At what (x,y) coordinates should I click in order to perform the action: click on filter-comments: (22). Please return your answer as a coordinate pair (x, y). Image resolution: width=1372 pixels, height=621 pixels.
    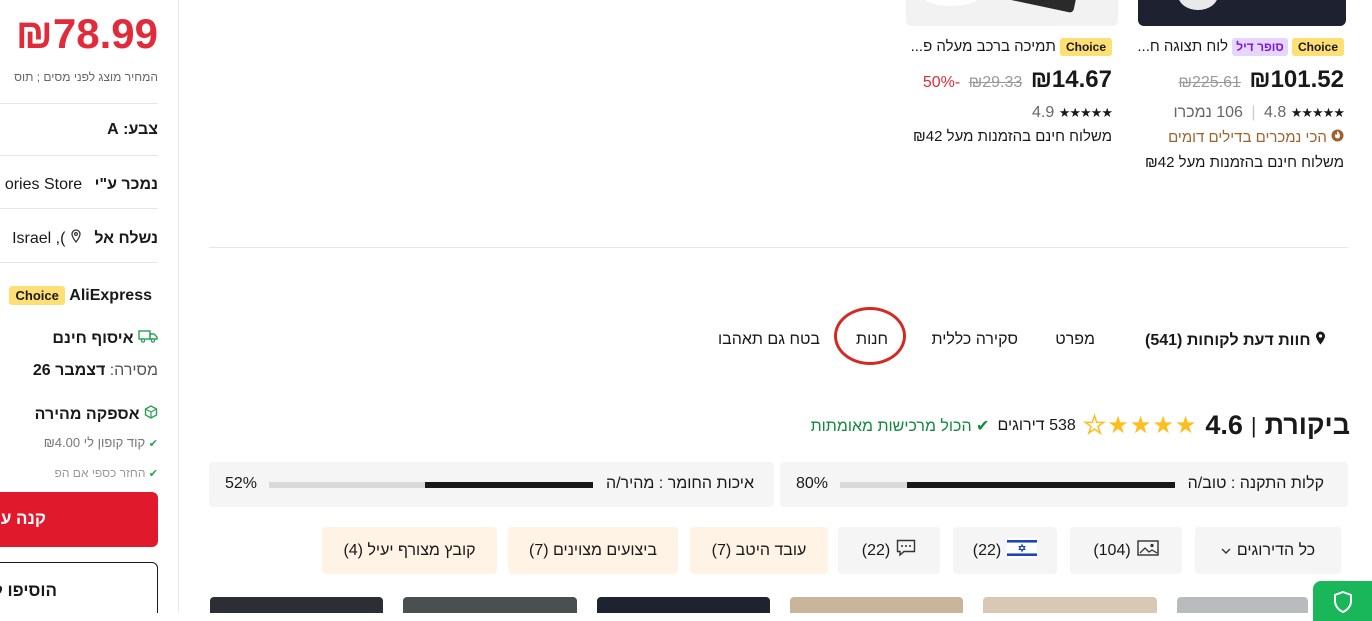
    Looking at the image, I should click on (889, 550).